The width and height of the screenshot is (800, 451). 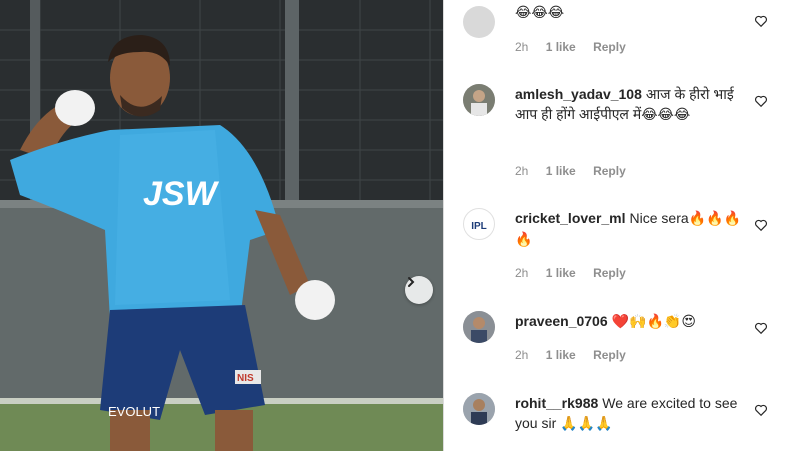 I want to click on chevron-right-icon, so click(x=411, y=282).